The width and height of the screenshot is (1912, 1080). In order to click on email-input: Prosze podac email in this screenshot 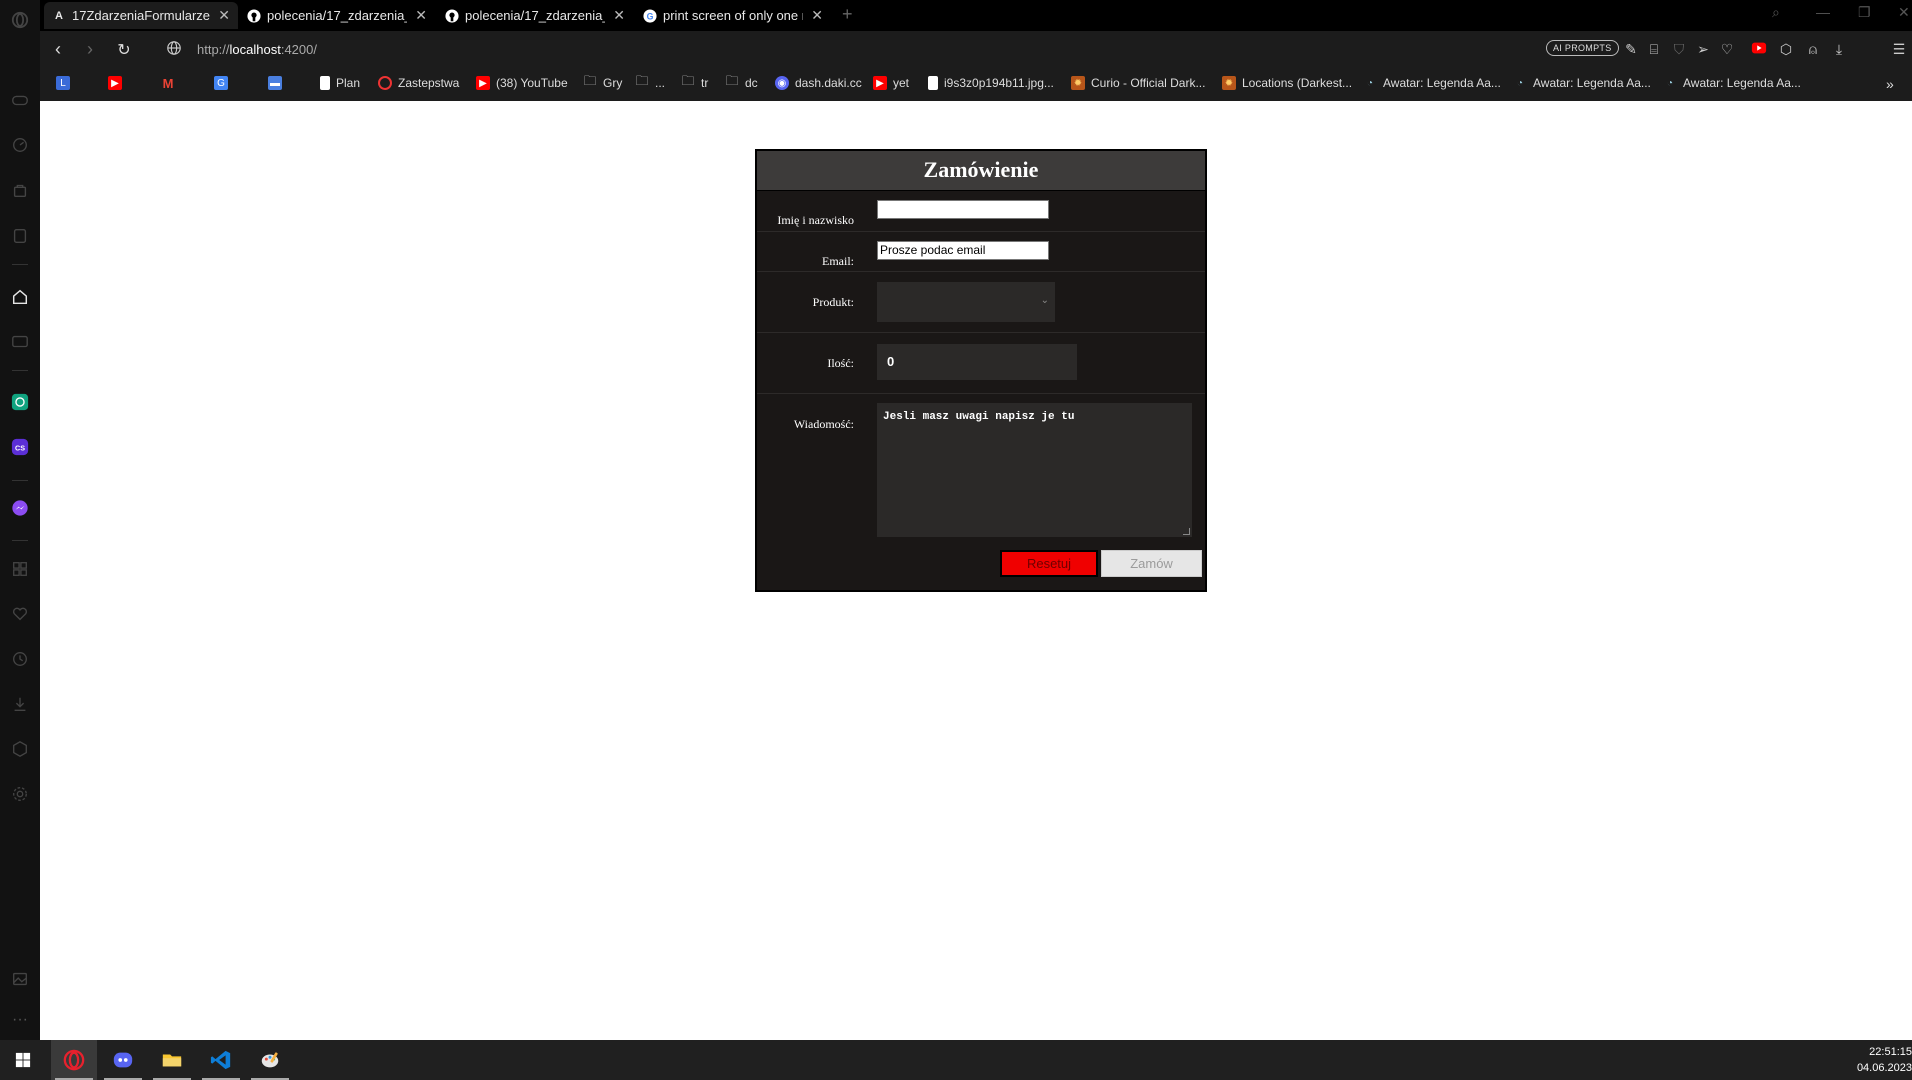, I will do `click(963, 250)`.